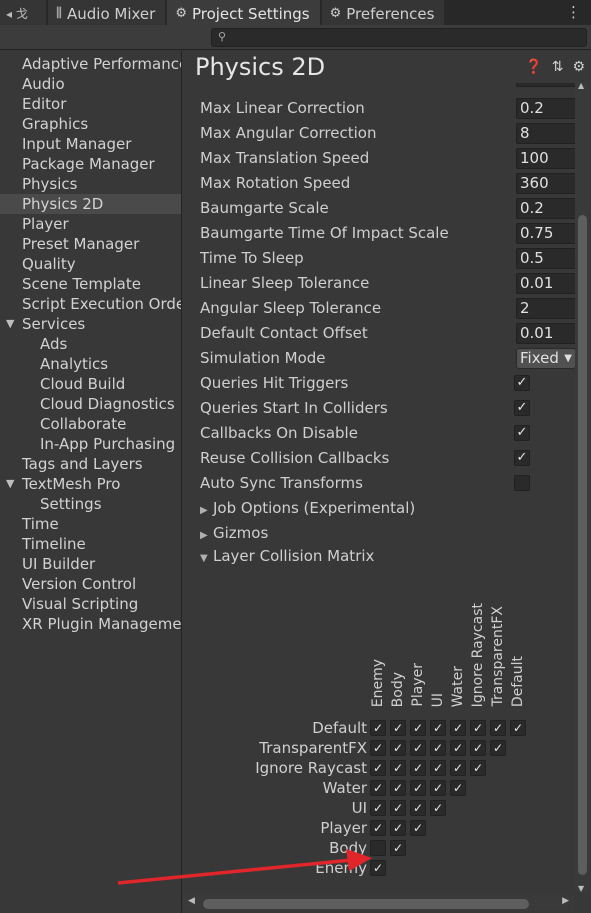 This screenshot has width=591, height=913. What do you see at coordinates (90, 64) in the screenshot?
I see `sidebar-item: Adaptive Performance` at bounding box center [90, 64].